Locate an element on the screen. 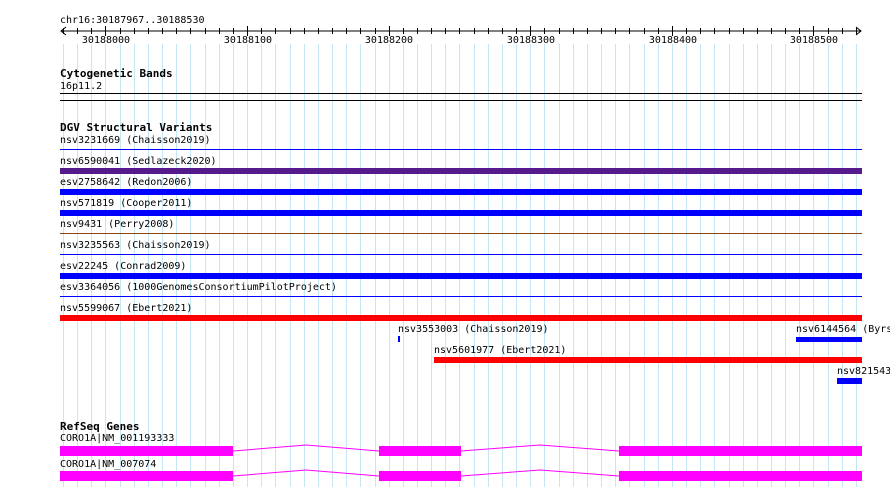  cytoband-top-line is located at coordinates (461, 93).